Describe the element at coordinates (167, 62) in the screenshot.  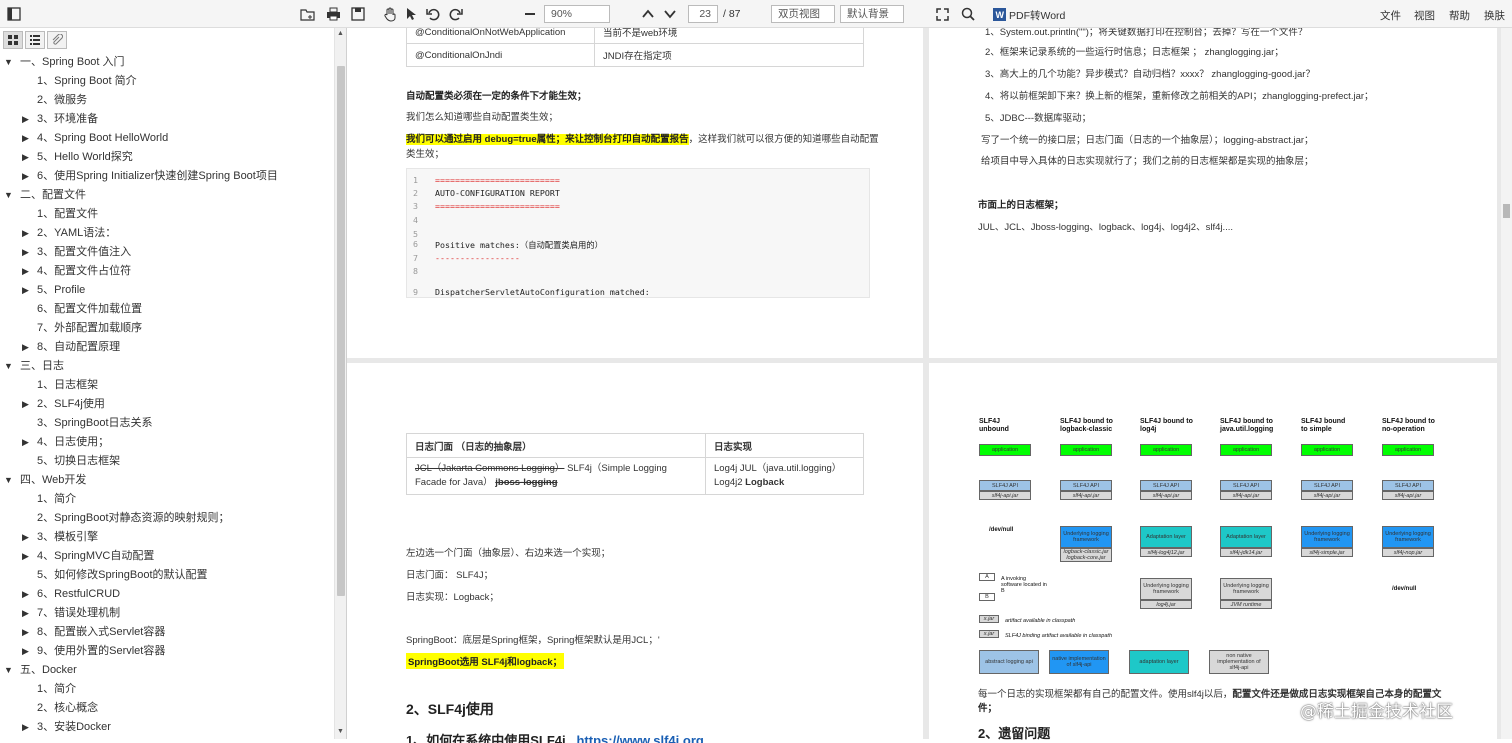
I see `sidebar-item: ▼ 一、Spring Boot 入门` at that location.